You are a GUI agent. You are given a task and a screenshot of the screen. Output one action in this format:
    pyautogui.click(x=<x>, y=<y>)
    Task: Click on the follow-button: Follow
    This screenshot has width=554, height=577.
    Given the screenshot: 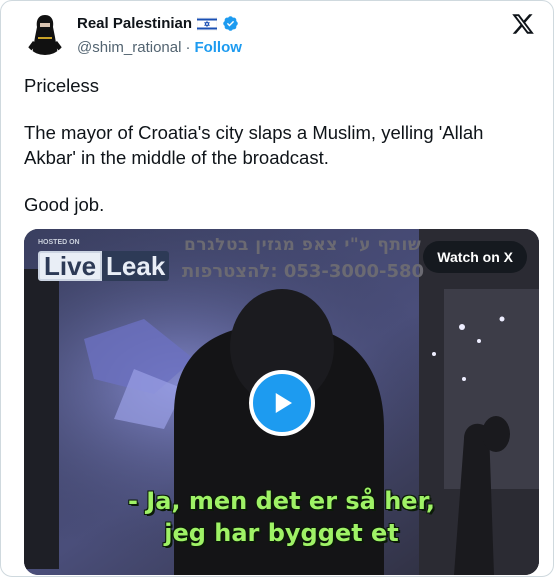 What is the action you would take?
    pyautogui.click(x=218, y=47)
    